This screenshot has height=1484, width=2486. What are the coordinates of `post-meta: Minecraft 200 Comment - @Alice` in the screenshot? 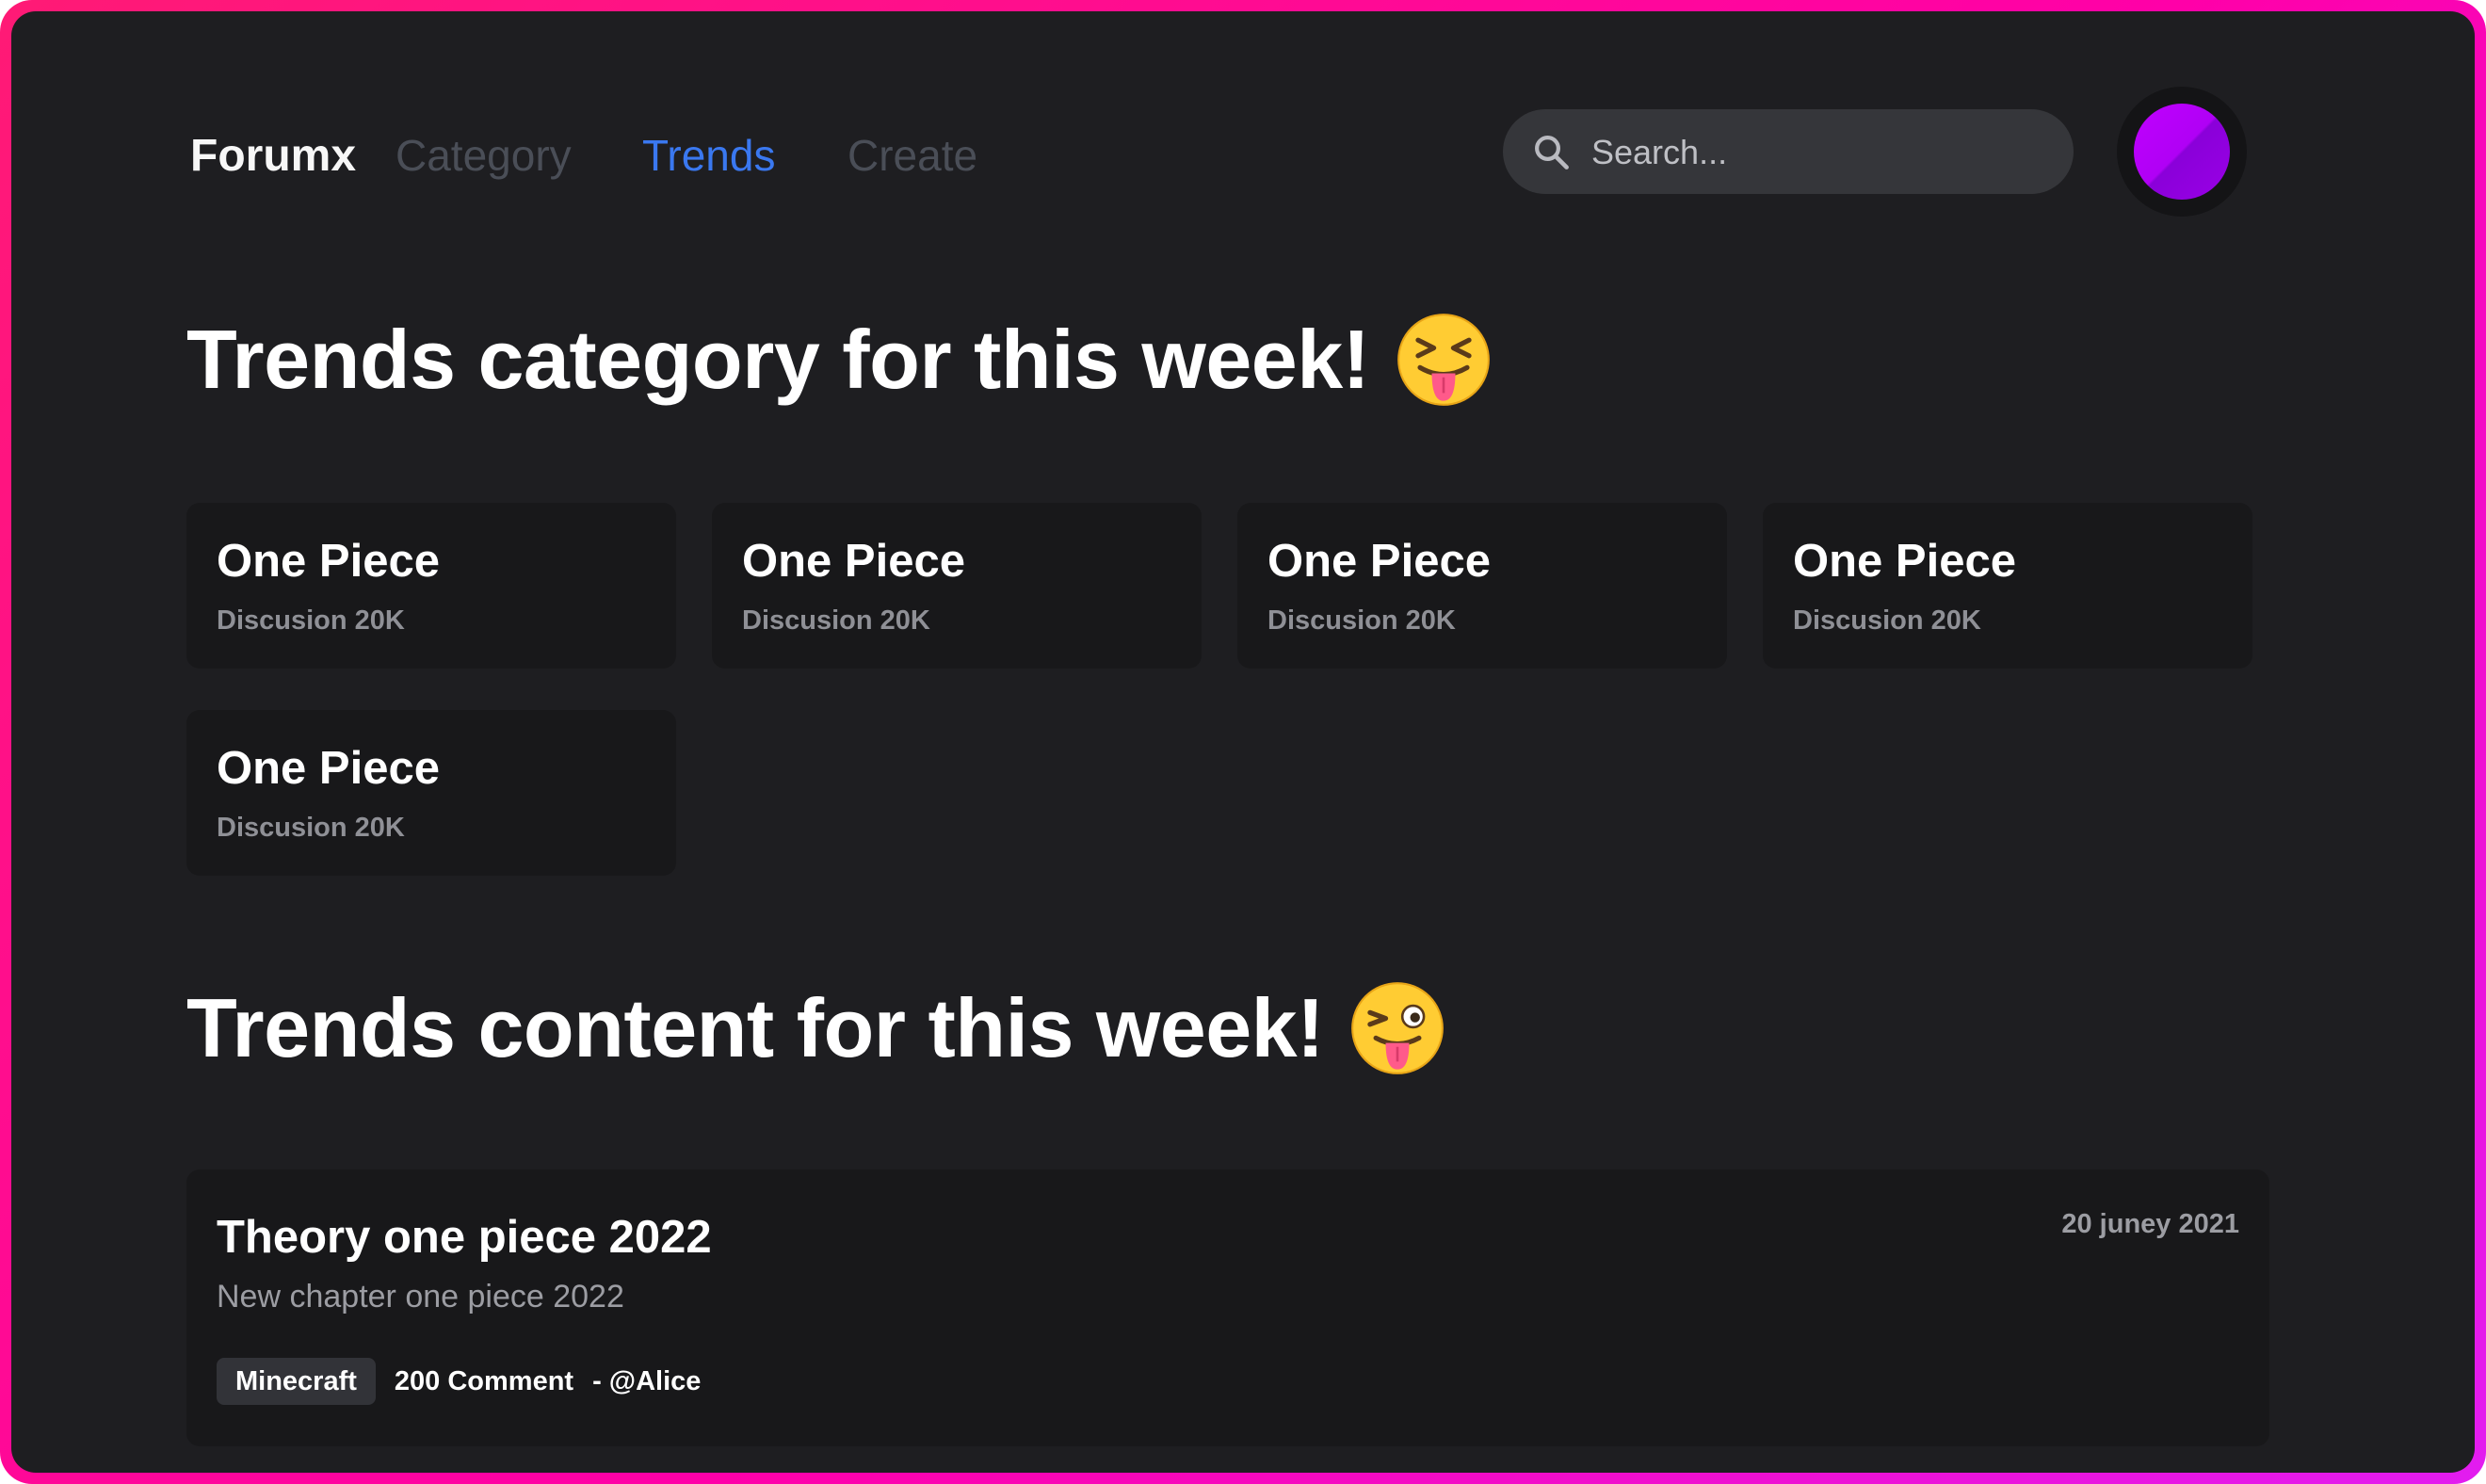 It's located at (459, 1382).